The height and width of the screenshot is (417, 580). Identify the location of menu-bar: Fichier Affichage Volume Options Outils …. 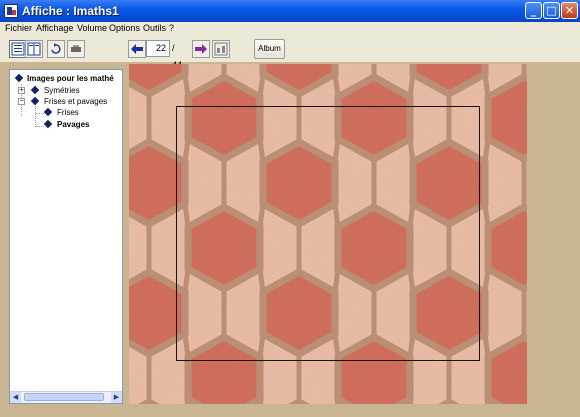
(290, 28).